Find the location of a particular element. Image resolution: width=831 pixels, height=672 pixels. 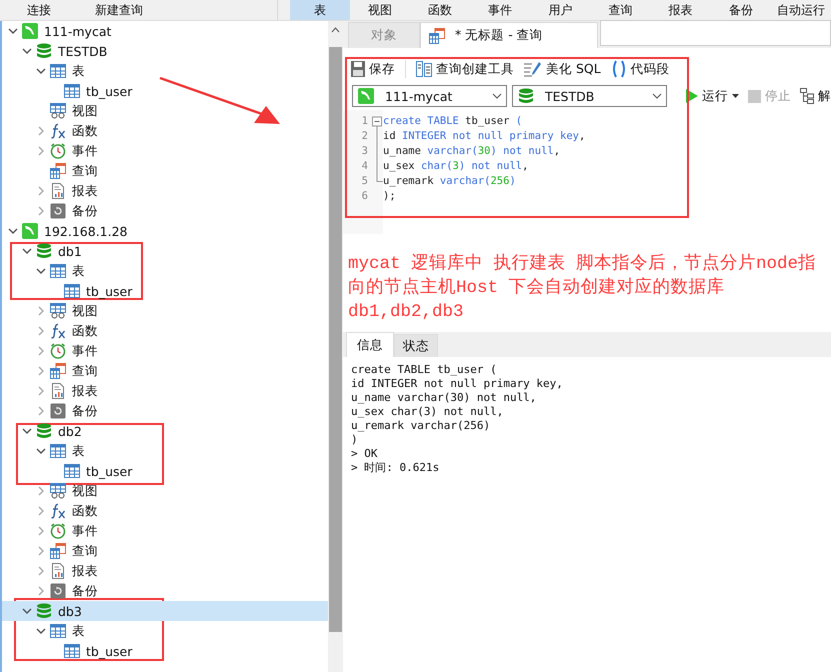

code-line: u_remark varchar(256) is located at coordinates (450, 181).